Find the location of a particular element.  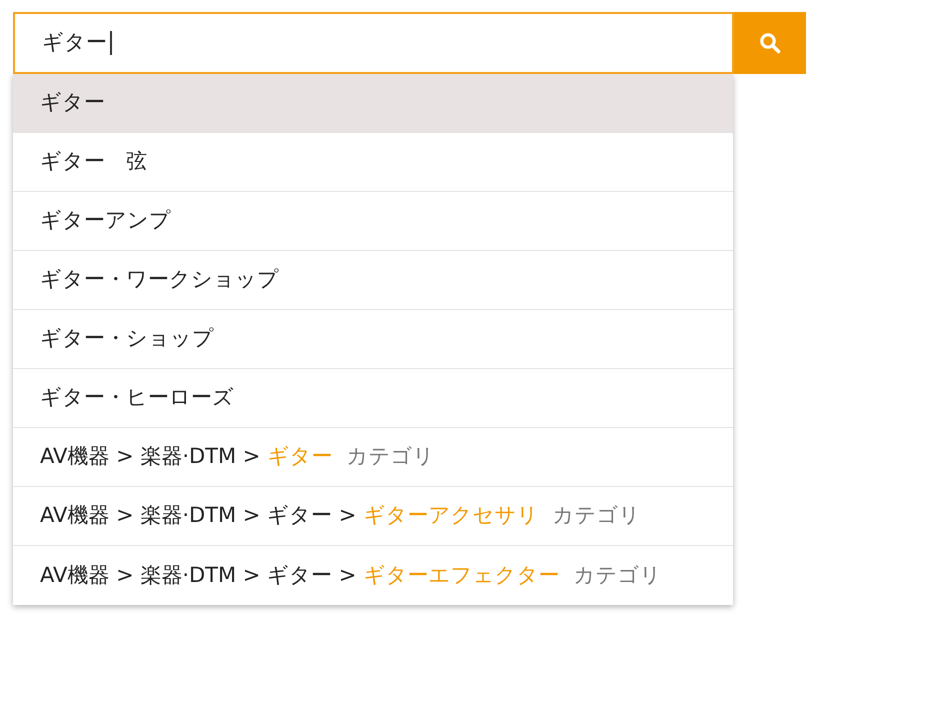

category-suggestion: AV機器 > 楽器·DTM > ギター > ギターエフェクター カテゴリ is located at coordinates (373, 575).